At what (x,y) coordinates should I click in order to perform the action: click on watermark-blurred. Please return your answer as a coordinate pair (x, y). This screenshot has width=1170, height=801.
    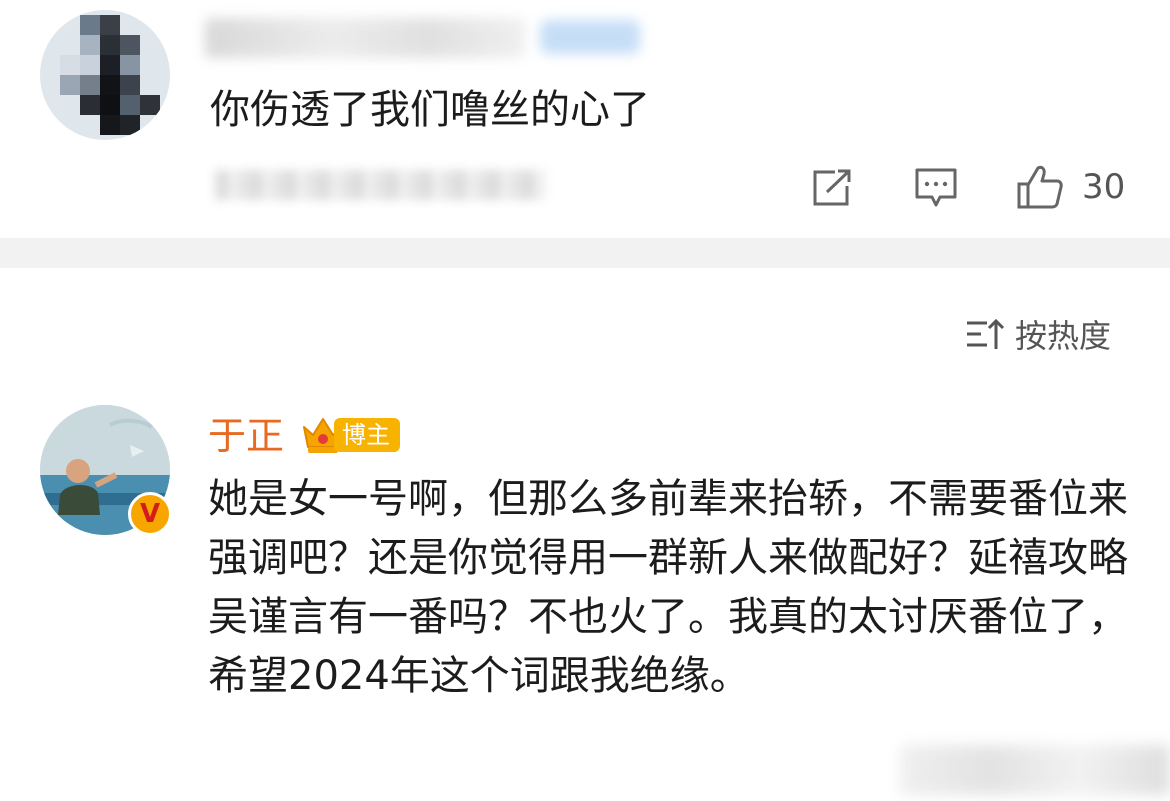
    Looking at the image, I should click on (1035, 770).